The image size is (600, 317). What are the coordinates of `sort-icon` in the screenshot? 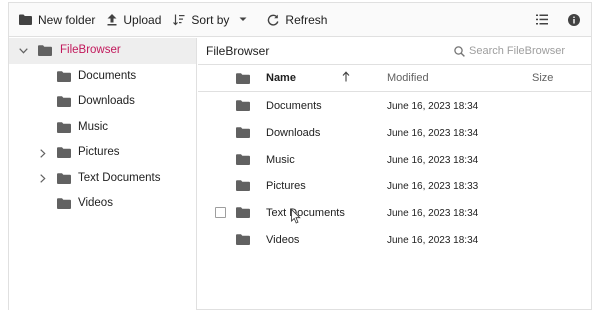 It's located at (179, 19).